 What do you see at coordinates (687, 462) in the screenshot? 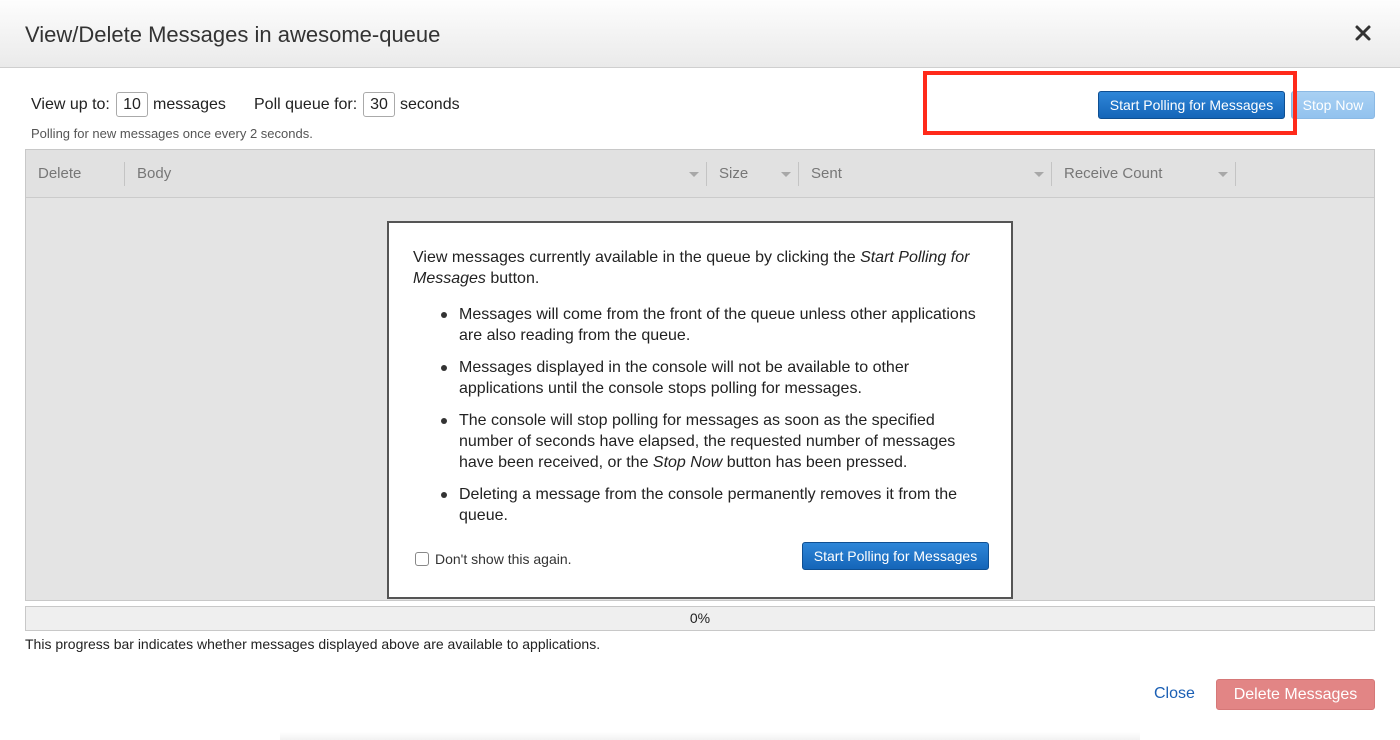
I see `info-item3-emphasis: Stop Now` at bounding box center [687, 462].